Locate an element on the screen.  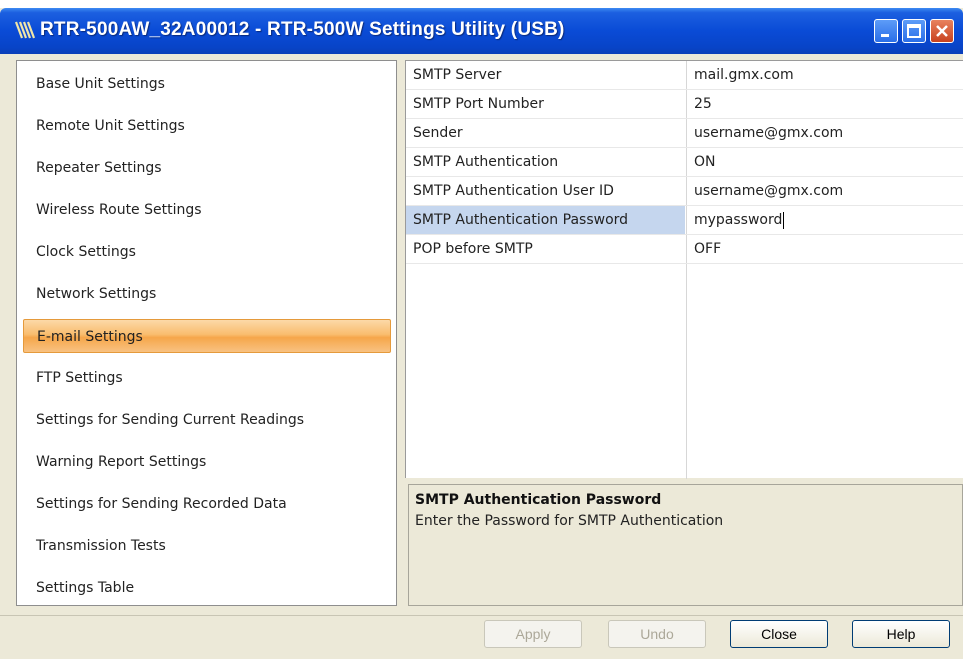
sidebar-item-clock-settings: Clock Settings is located at coordinates (207, 252).